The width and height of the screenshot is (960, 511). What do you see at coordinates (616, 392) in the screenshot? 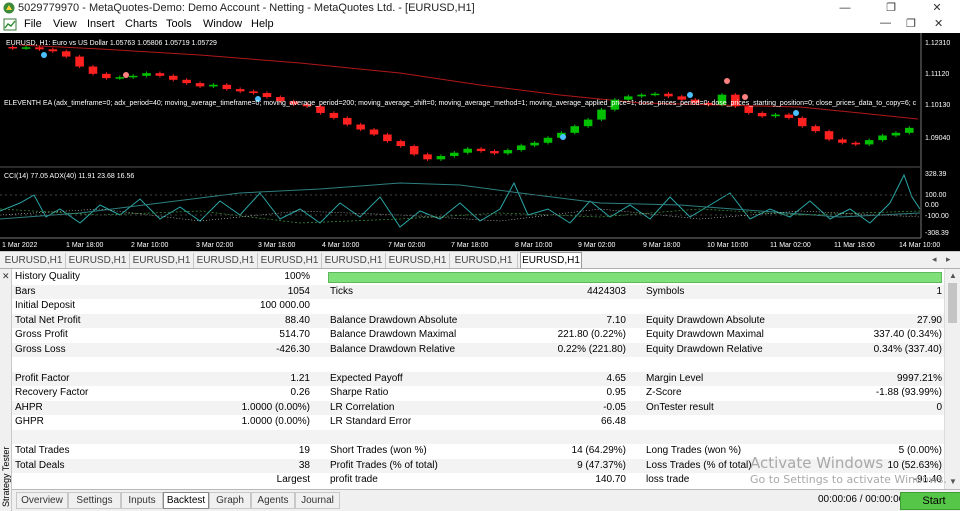
I see `metric-value: 0.95` at bounding box center [616, 392].